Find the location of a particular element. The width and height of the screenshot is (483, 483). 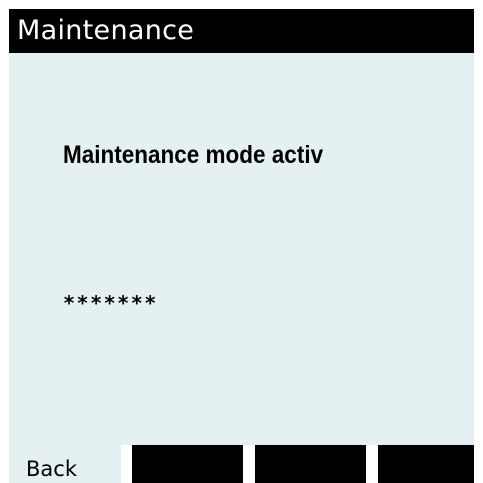

page-title: Maintenance is located at coordinates (106, 30).